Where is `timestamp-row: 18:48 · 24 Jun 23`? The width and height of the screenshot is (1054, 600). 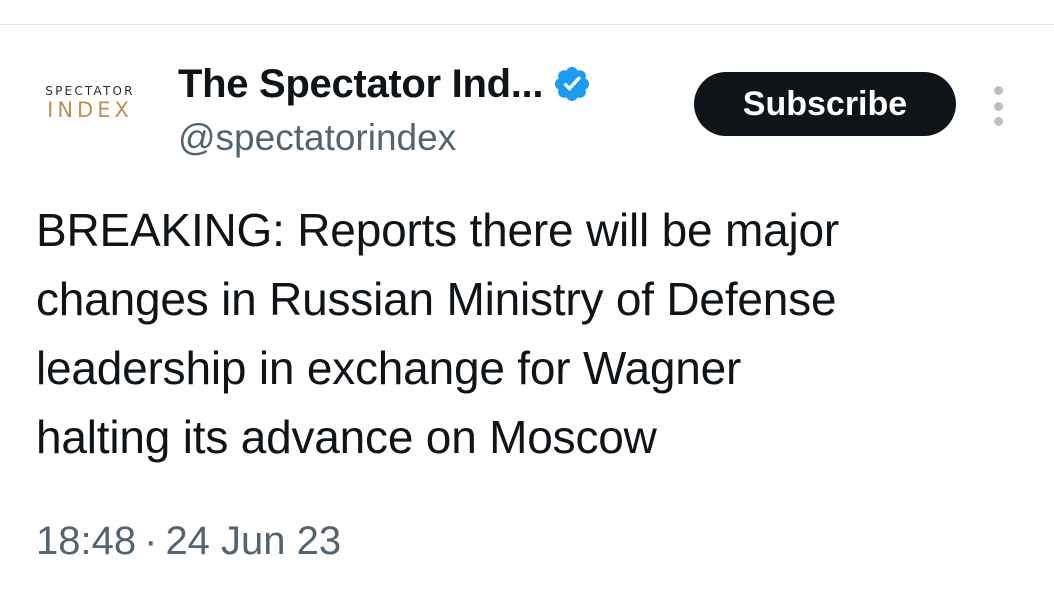
timestamp-row: 18:48 · 24 Jun 23 is located at coordinates (188, 541).